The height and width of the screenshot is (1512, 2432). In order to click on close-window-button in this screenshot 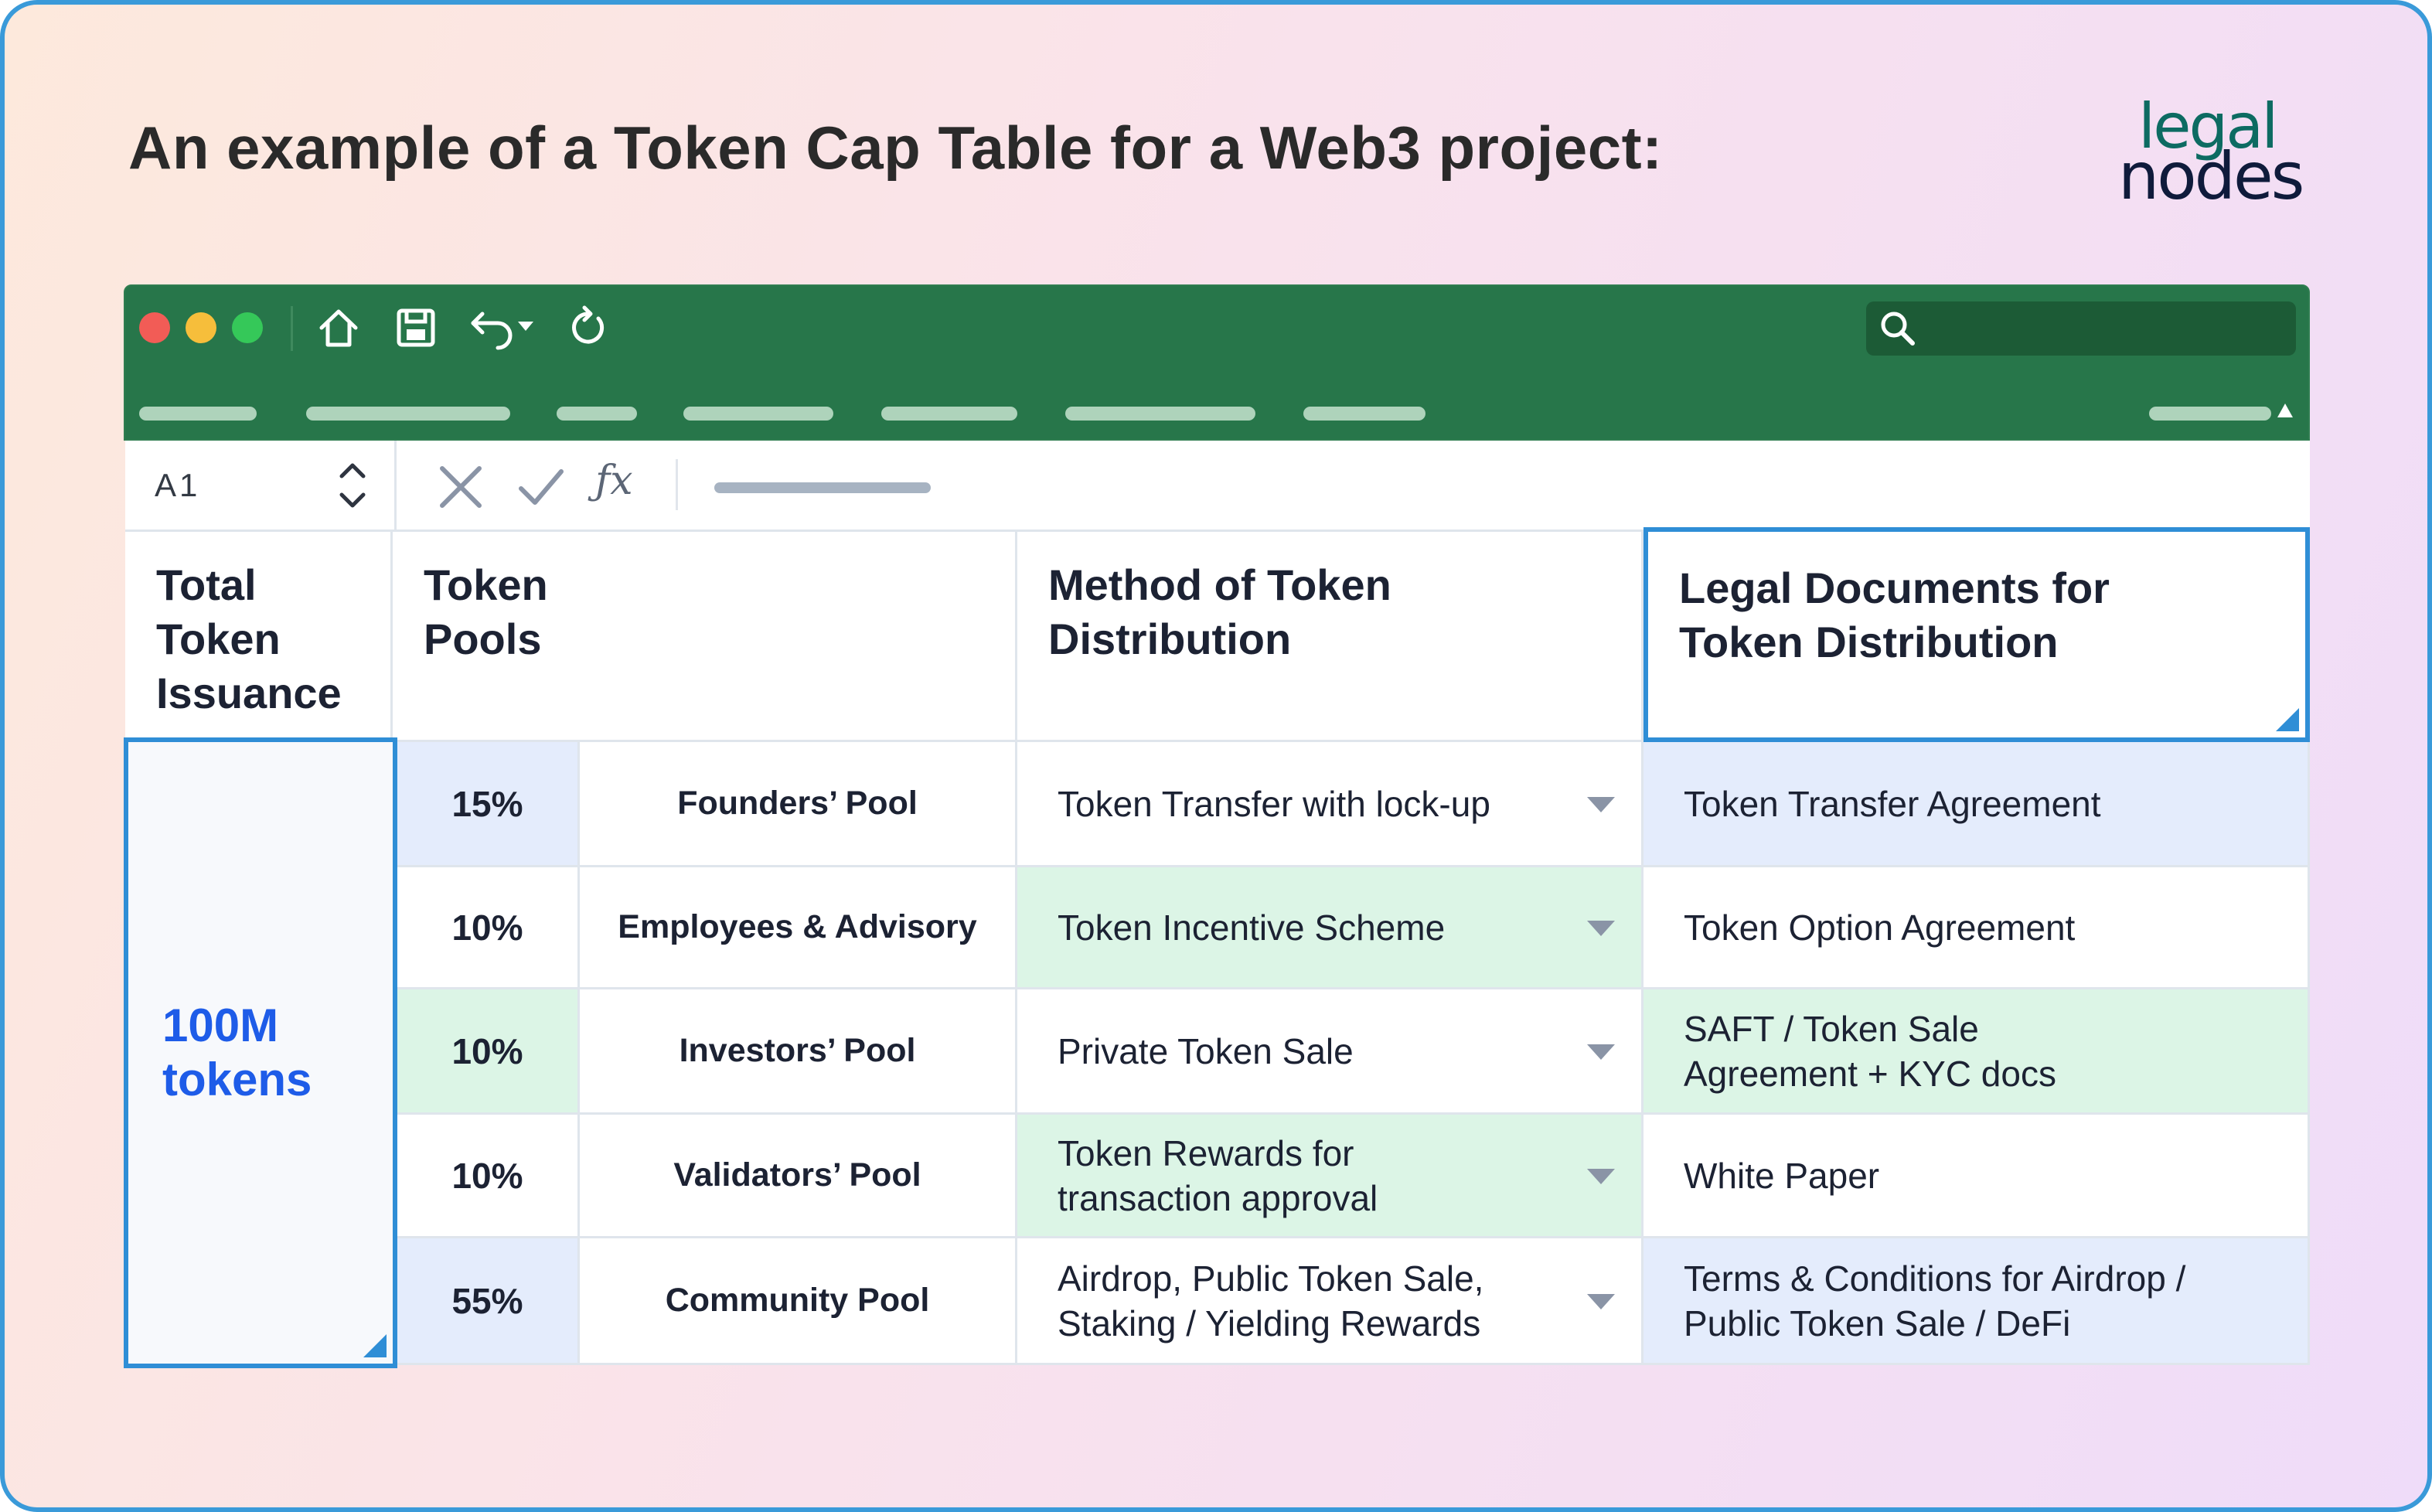, I will do `click(154, 327)`.